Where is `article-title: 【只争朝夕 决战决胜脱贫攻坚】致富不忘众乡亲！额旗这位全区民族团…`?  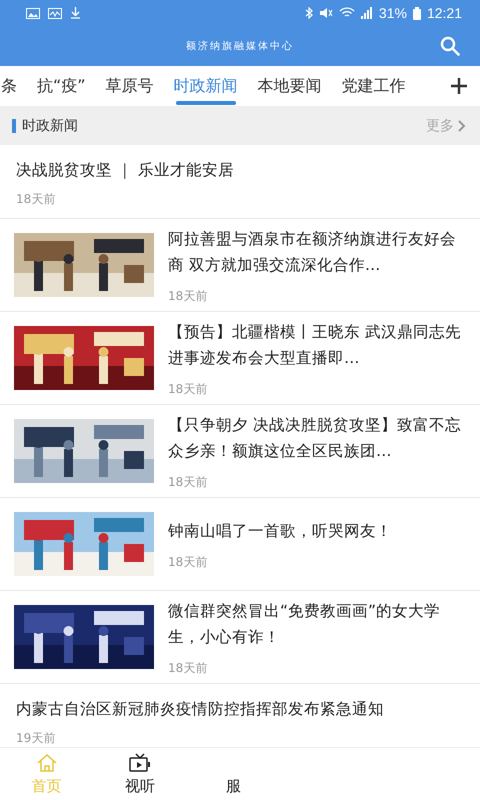
article-title: 【只争朝夕 决战决胜脱贫攻坚】致富不忘众乡亲！额旗这位全区民族团… is located at coordinates (317, 438).